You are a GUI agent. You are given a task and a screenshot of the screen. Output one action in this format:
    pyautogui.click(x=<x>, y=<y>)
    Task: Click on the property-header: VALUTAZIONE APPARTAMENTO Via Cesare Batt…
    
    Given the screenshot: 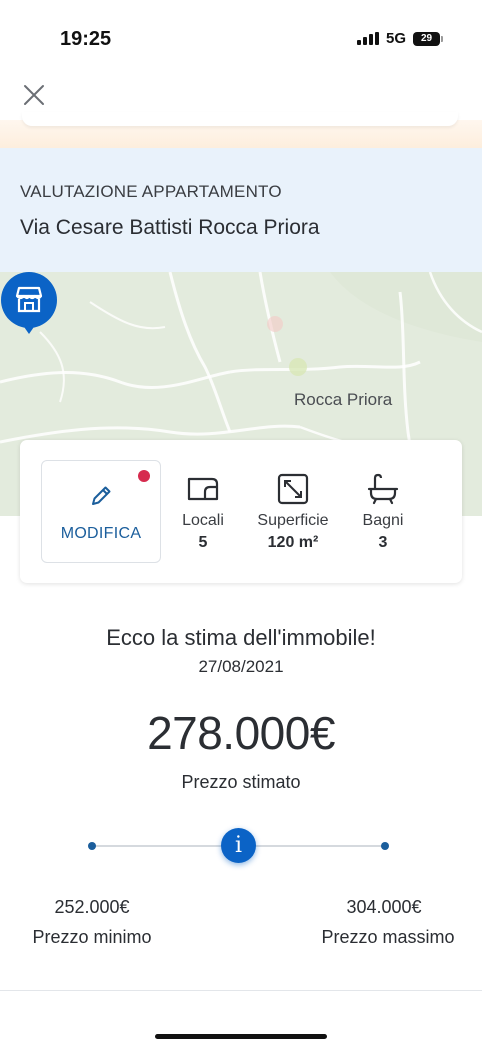 What is the action you would take?
    pyautogui.click(x=241, y=210)
    